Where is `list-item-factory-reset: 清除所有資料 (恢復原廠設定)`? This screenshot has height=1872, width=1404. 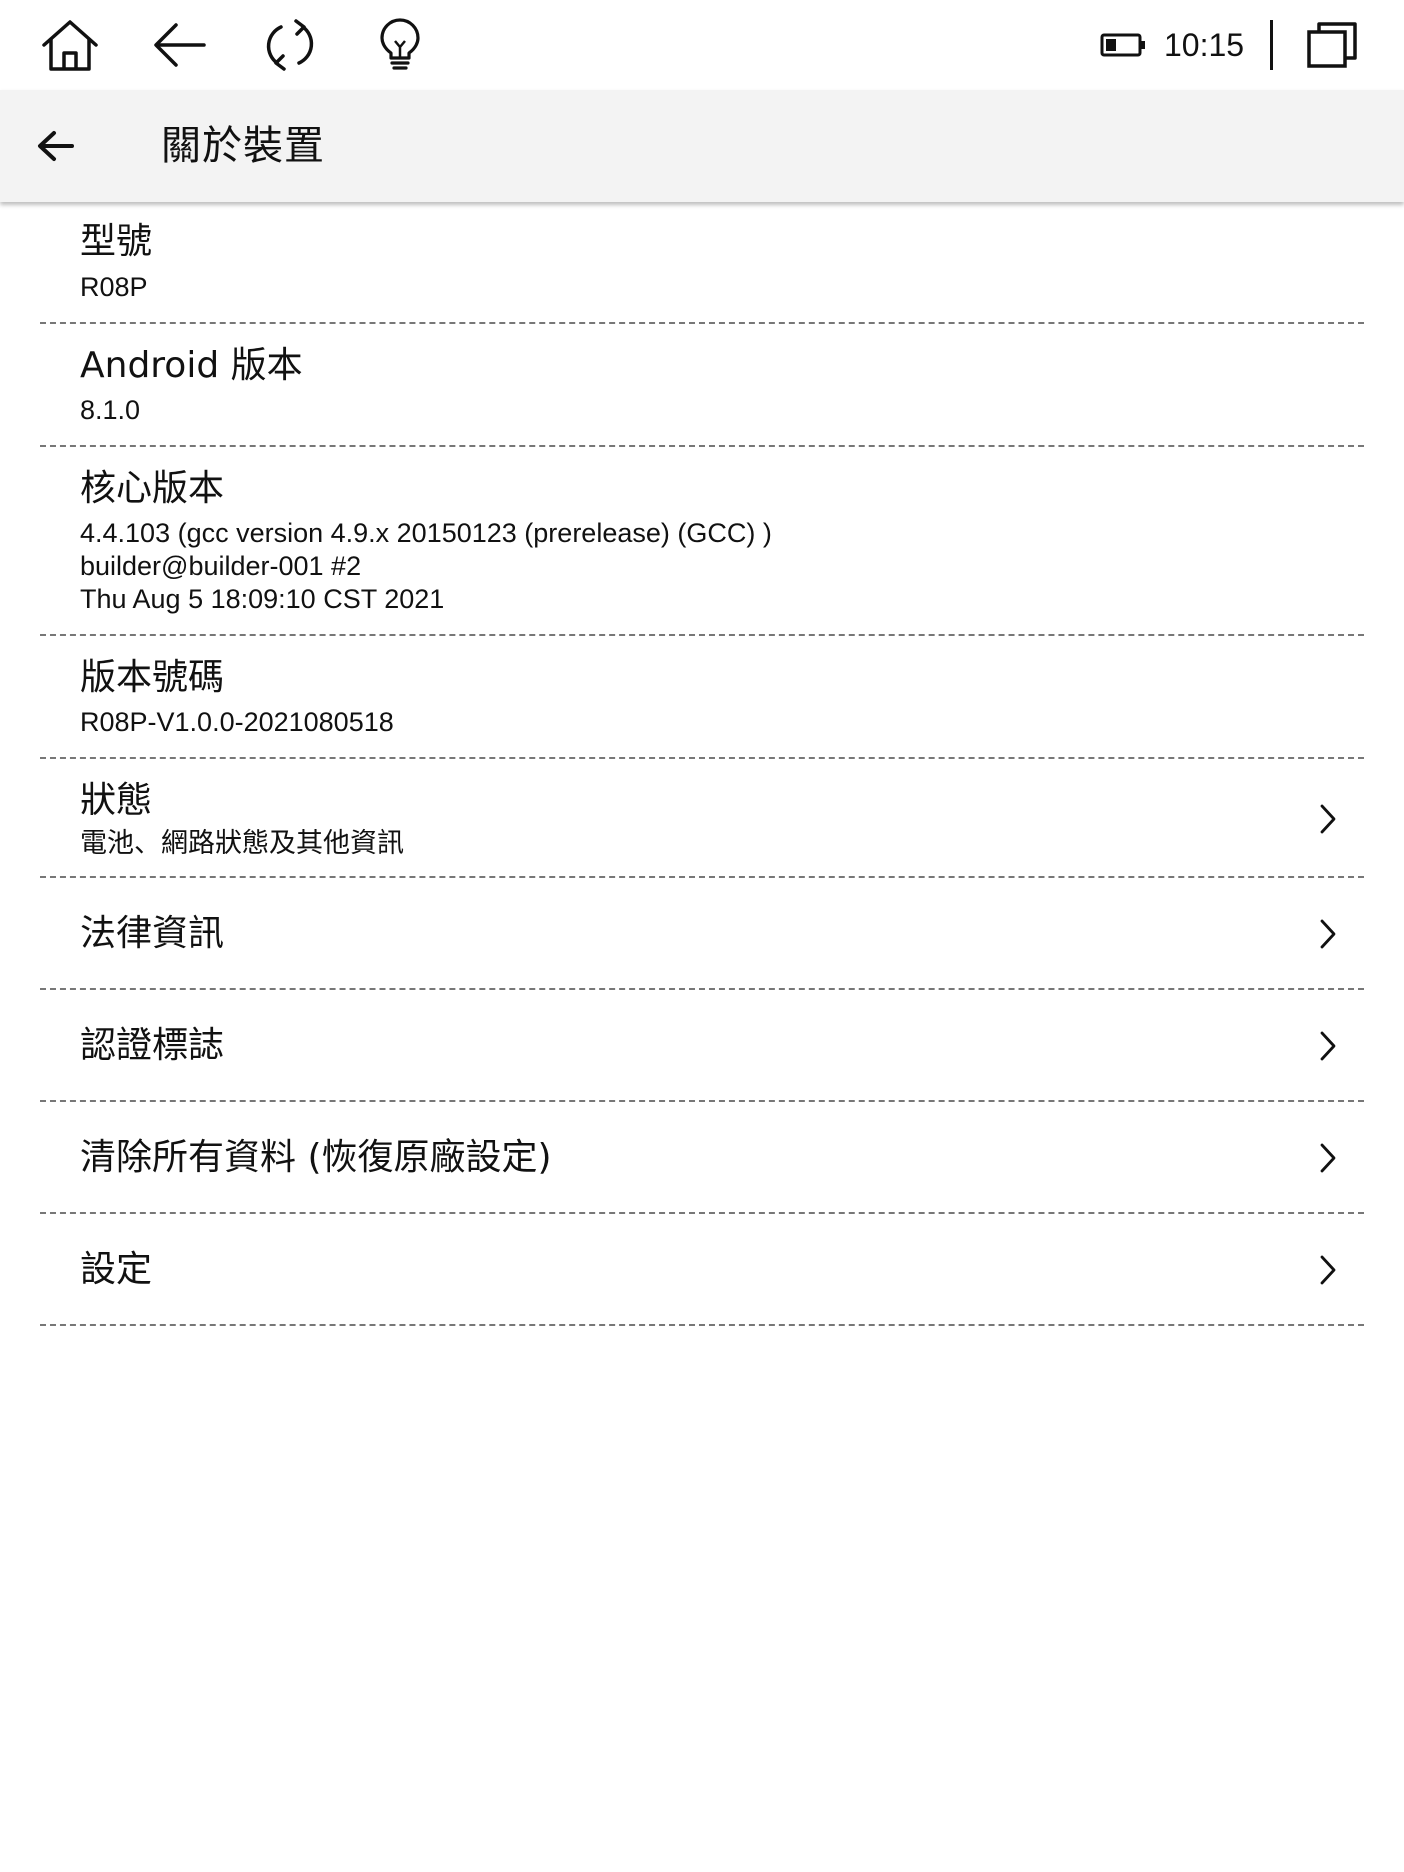
list-item-factory-reset: 清除所有資料 (恢復原廠設定) is located at coordinates (702, 1158).